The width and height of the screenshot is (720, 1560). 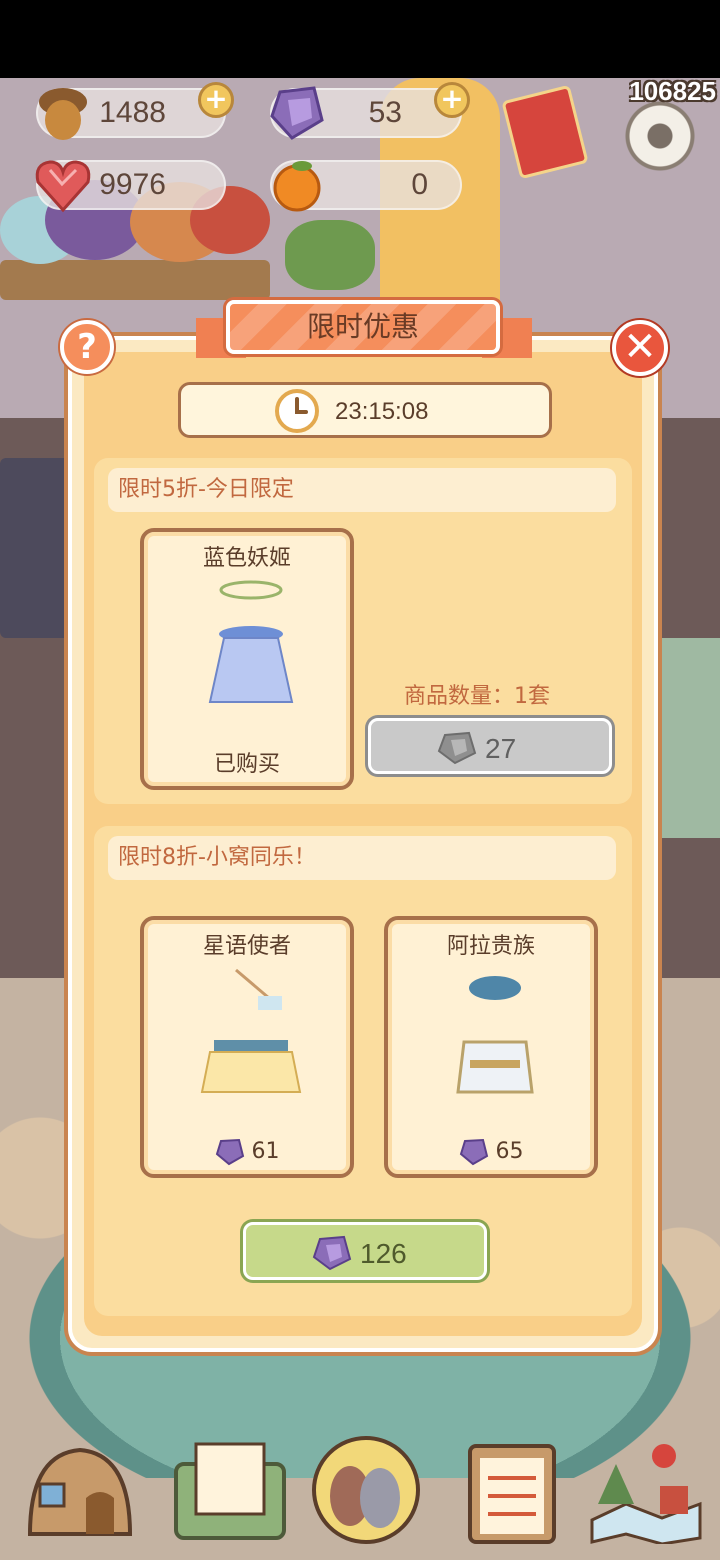 What do you see at coordinates (330, 255) in the screenshot?
I see `hanging-plant` at bounding box center [330, 255].